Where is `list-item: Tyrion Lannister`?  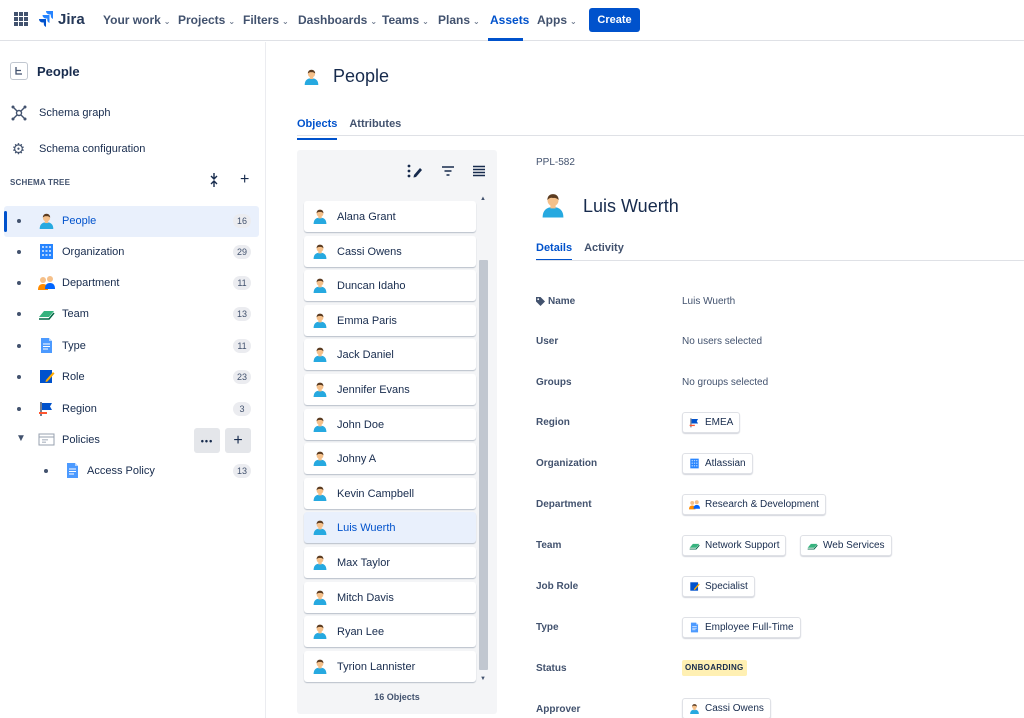
list-item: Tyrion Lannister is located at coordinates (390, 666).